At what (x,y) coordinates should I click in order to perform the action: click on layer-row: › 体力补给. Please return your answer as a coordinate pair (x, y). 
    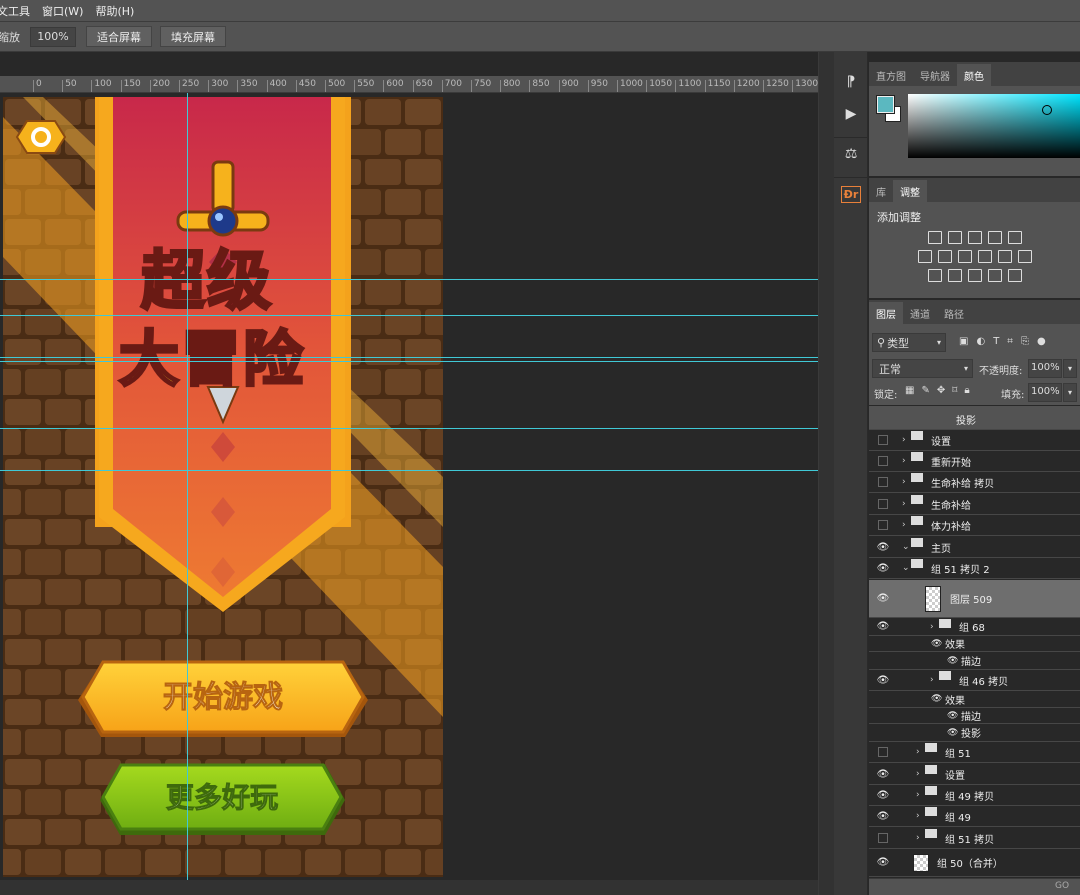
    Looking at the image, I should click on (974, 525).